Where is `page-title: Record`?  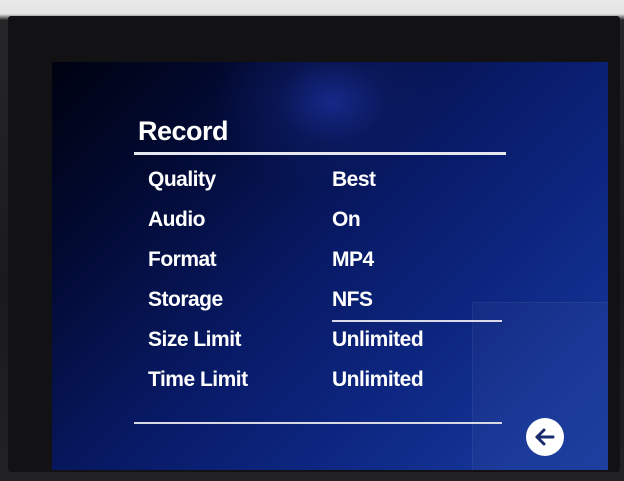
page-title: Record is located at coordinates (183, 131).